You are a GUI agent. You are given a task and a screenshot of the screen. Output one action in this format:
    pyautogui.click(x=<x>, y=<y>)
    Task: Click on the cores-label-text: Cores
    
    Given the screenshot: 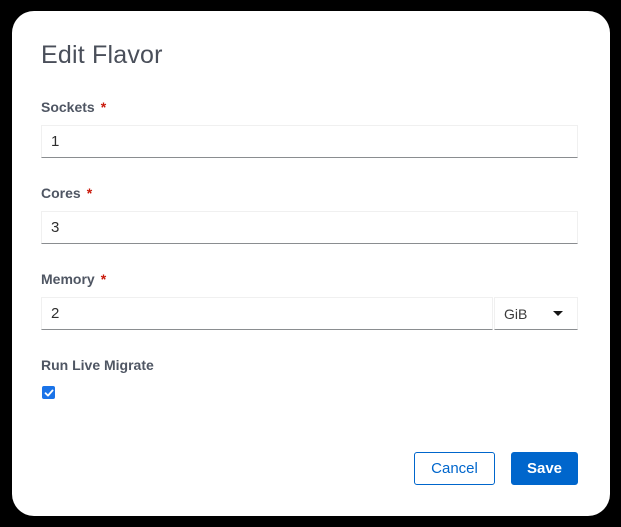 What is the action you would take?
    pyautogui.click(x=61, y=193)
    